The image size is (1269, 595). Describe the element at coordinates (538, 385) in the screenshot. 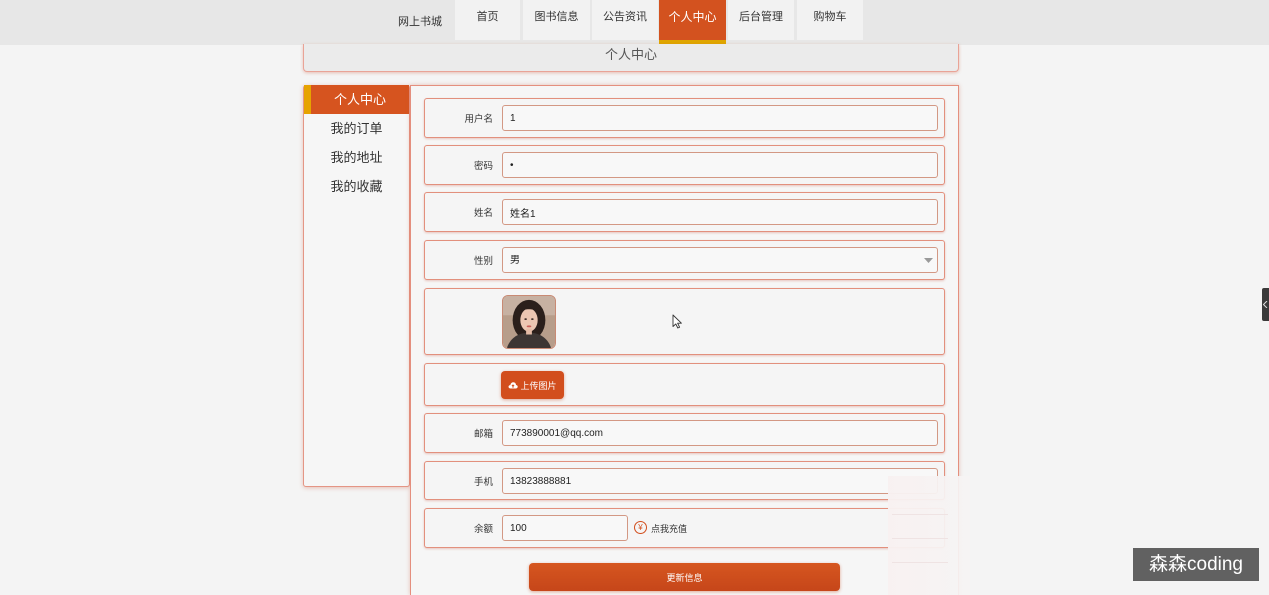

I see `upload-button-label: 上传图片` at that location.